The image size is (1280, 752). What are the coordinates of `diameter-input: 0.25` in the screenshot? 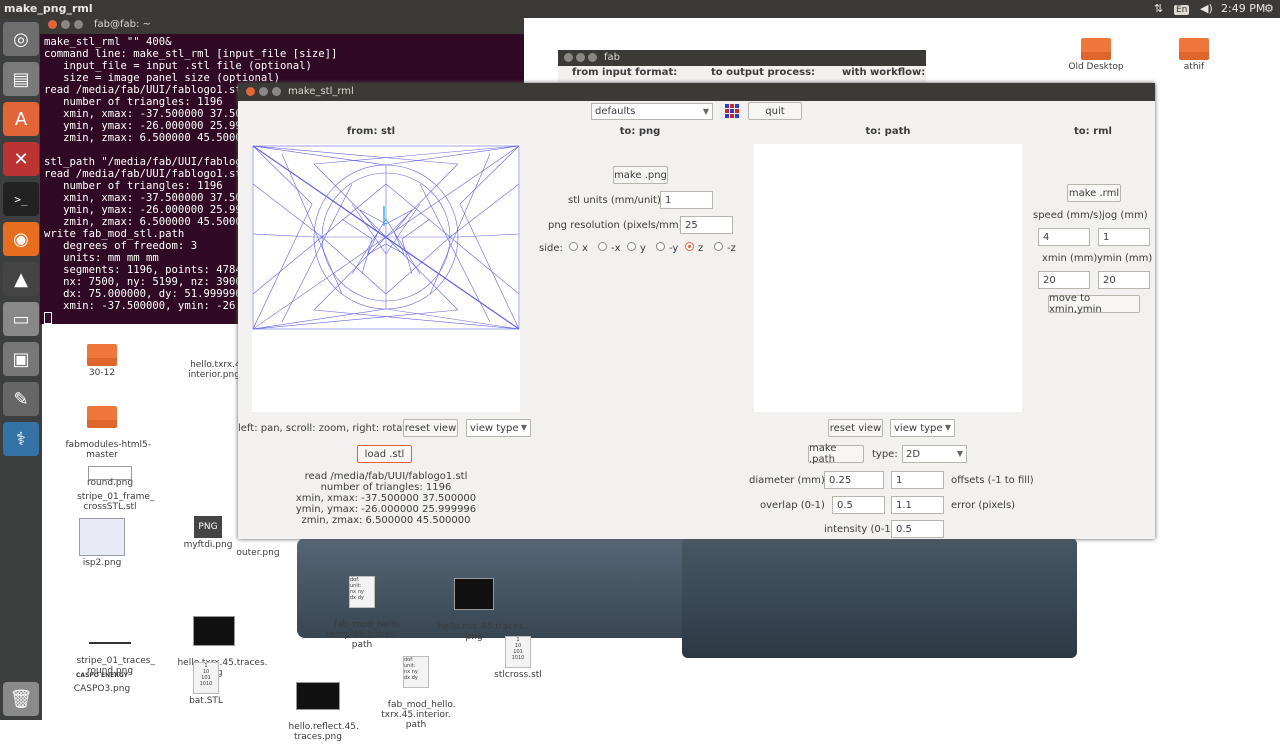 It's located at (854, 480).